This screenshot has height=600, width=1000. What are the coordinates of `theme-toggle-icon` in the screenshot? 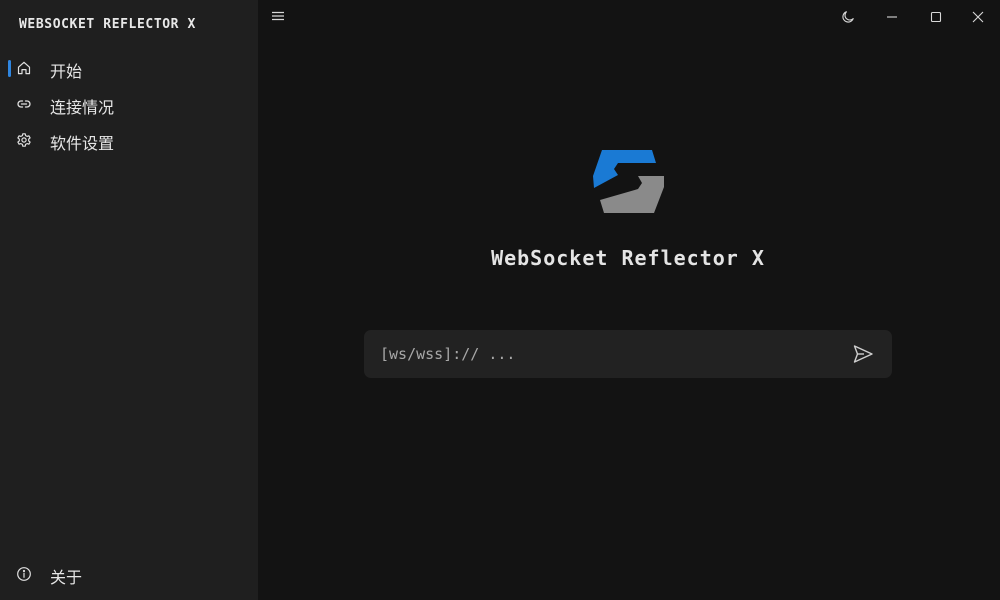 It's located at (848, 17).